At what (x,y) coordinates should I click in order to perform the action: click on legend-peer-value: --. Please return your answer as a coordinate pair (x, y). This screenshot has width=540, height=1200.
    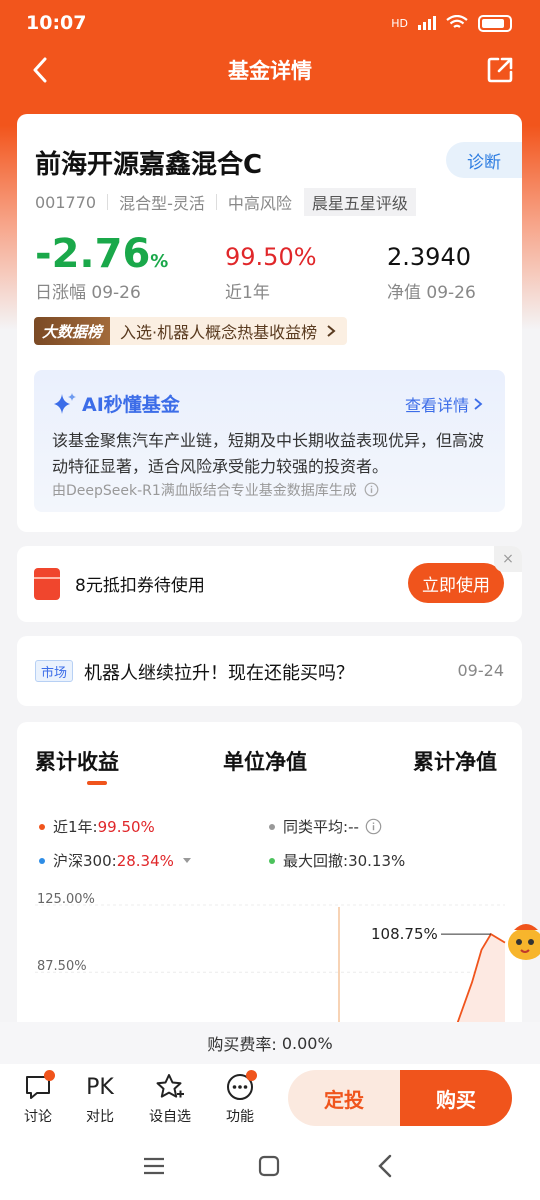
    Looking at the image, I should click on (353, 826).